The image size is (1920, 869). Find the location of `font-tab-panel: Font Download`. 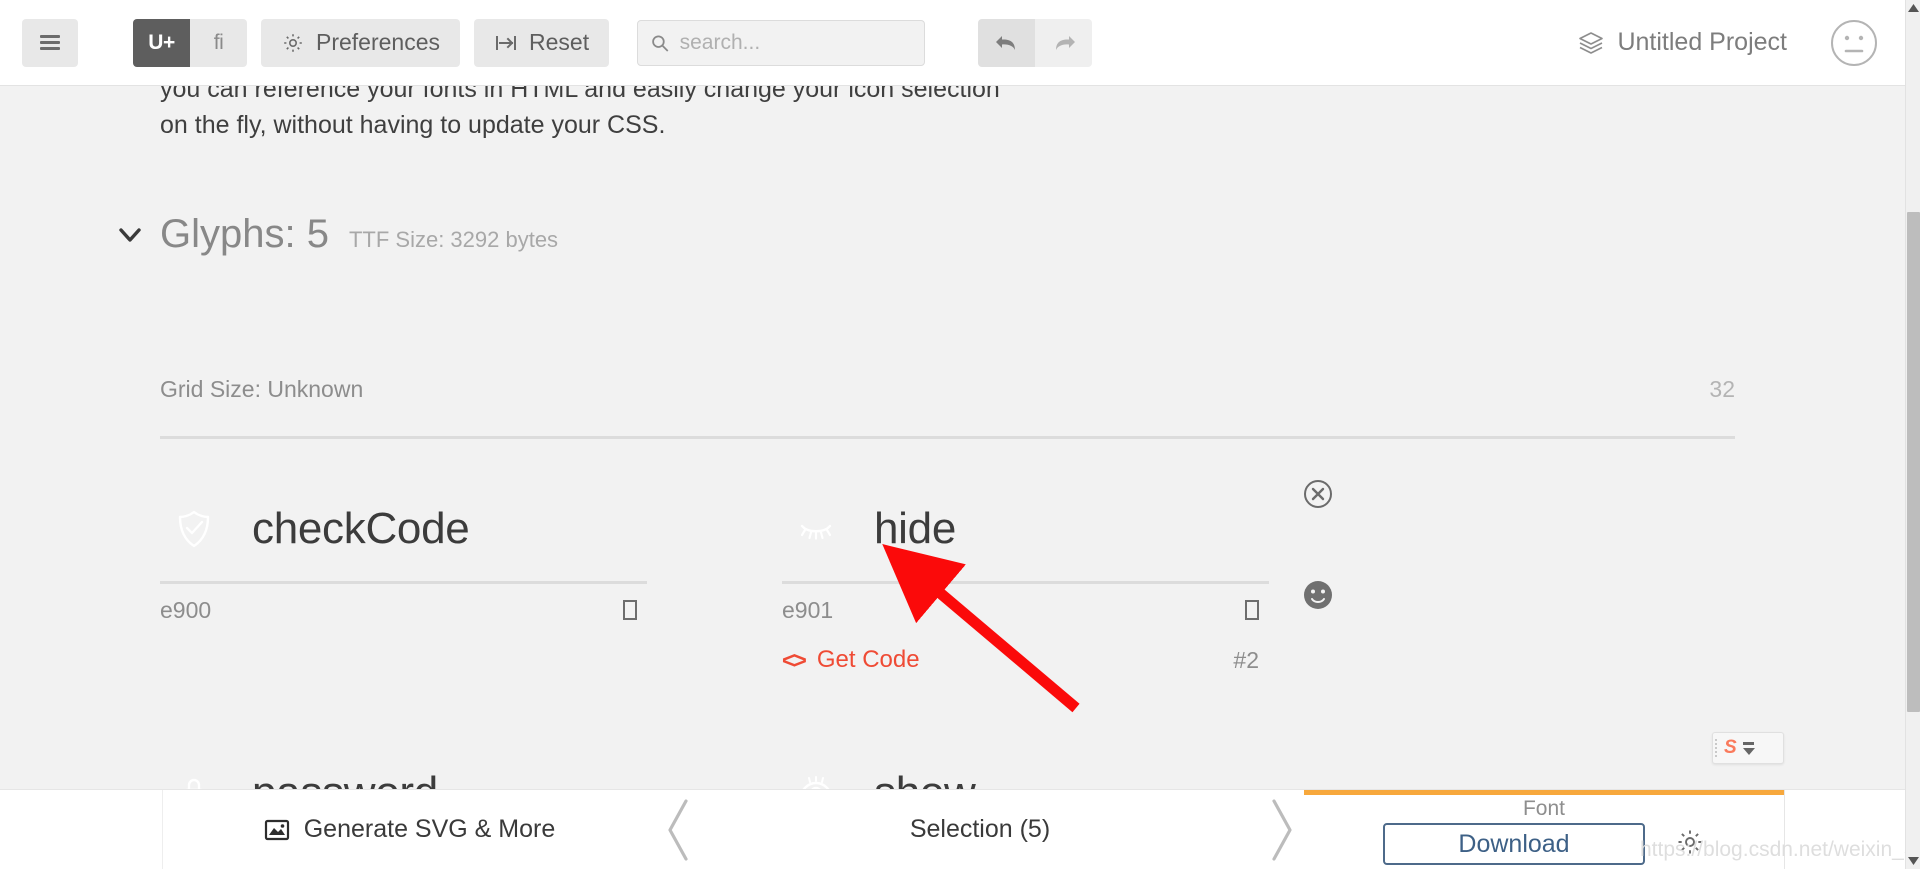

font-tab-panel: Font Download is located at coordinates (1544, 829).